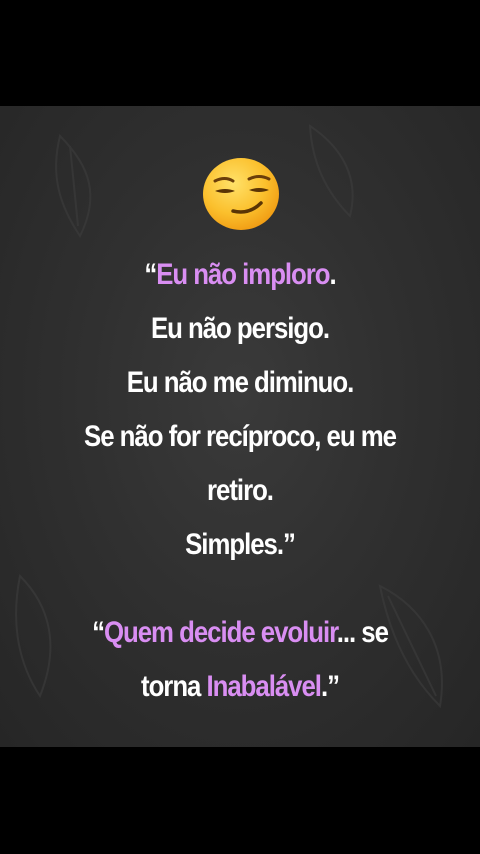 The height and width of the screenshot is (854, 480). What do you see at coordinates (243, 274) in the screenshot?
I see `quote1-highlight: Eu não imploro` at bounding box center [243, 274].